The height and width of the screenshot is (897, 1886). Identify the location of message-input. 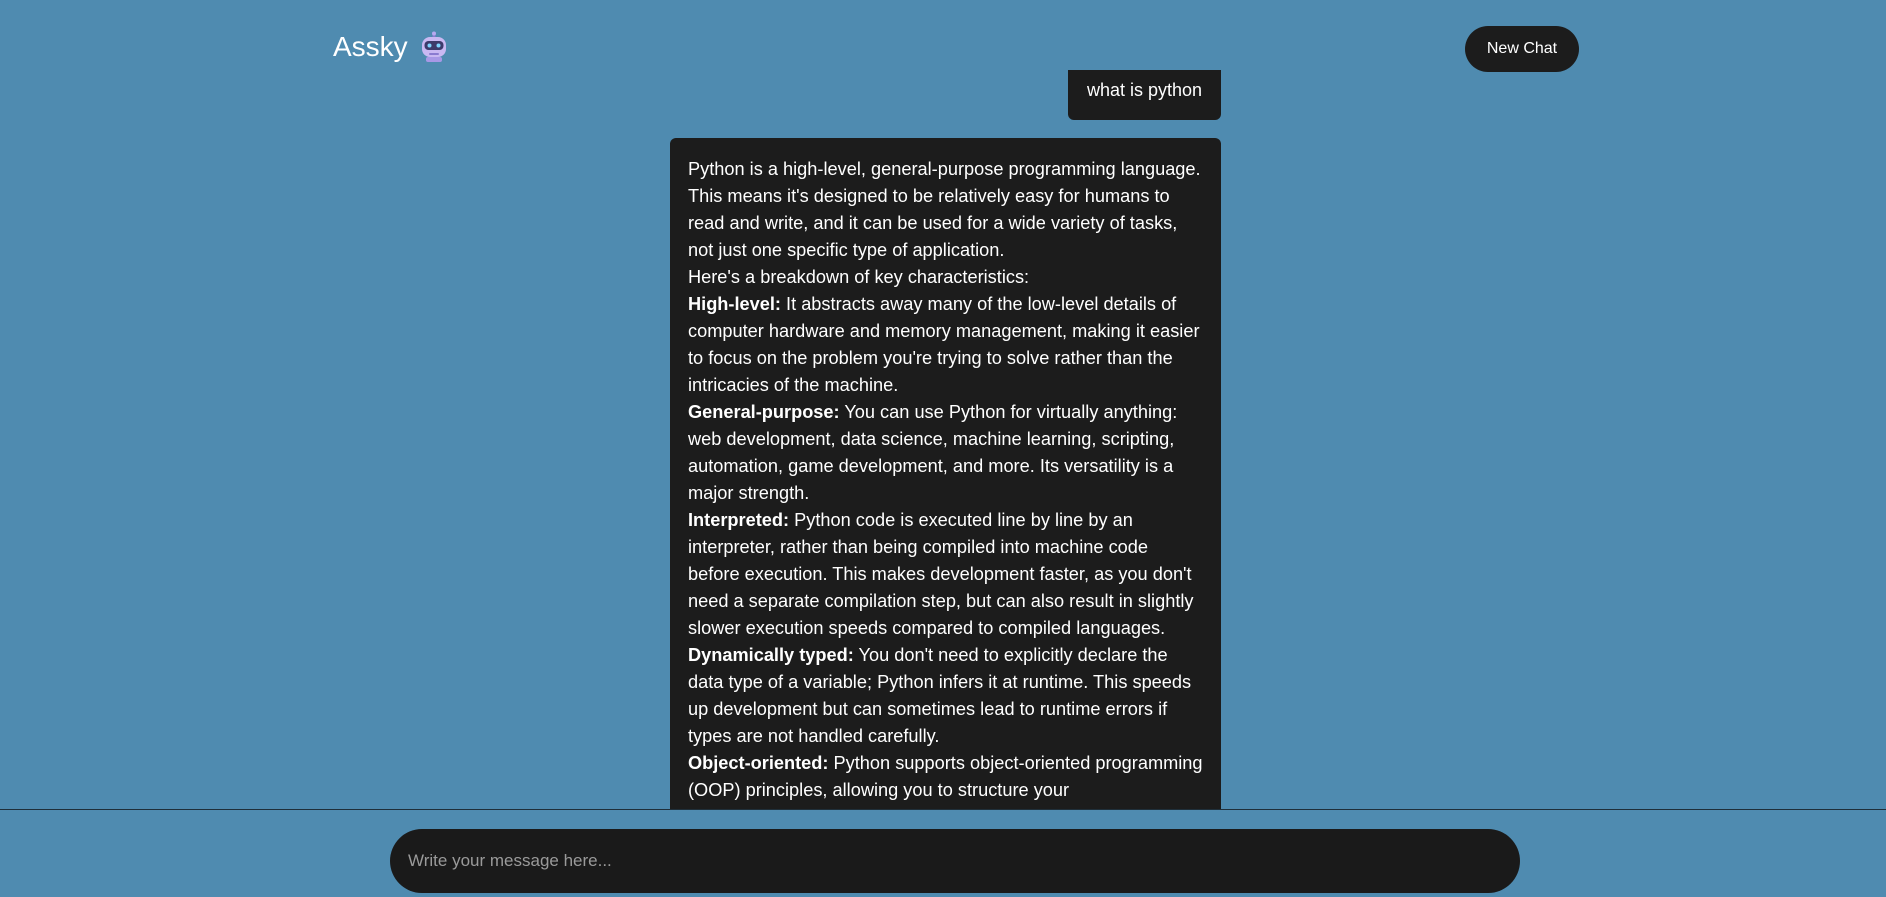
(955, 861).